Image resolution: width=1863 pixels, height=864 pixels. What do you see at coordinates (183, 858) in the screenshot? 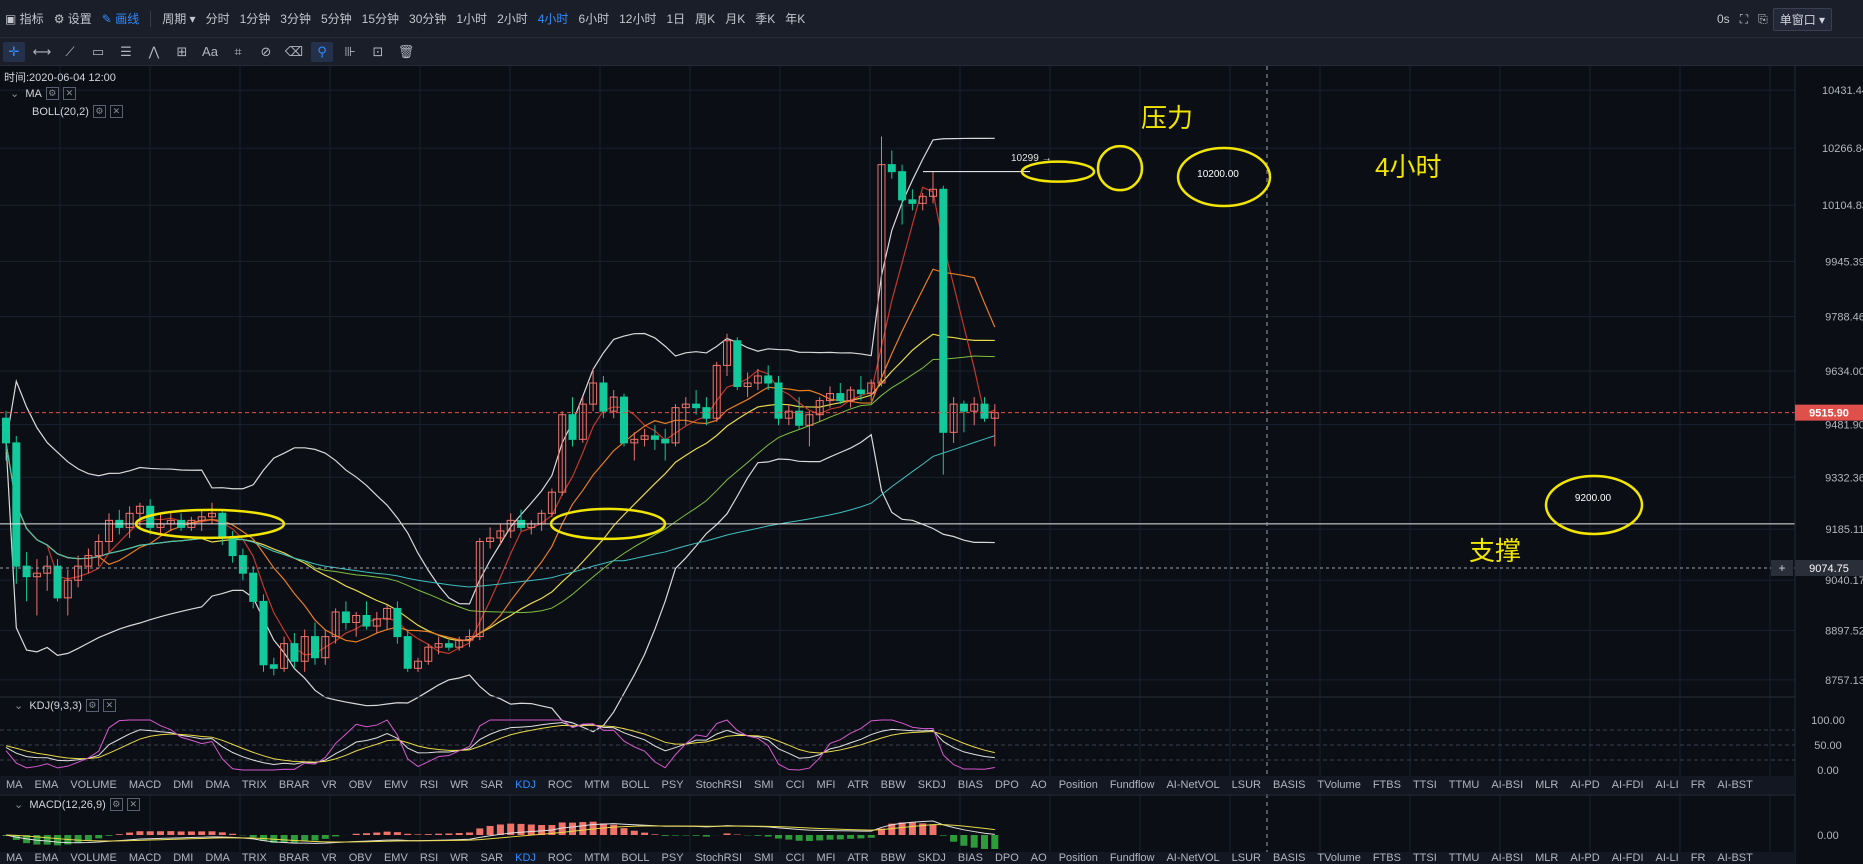
I see `indicator-tab-4-lower: DMI` at bounding box center [183, 858].